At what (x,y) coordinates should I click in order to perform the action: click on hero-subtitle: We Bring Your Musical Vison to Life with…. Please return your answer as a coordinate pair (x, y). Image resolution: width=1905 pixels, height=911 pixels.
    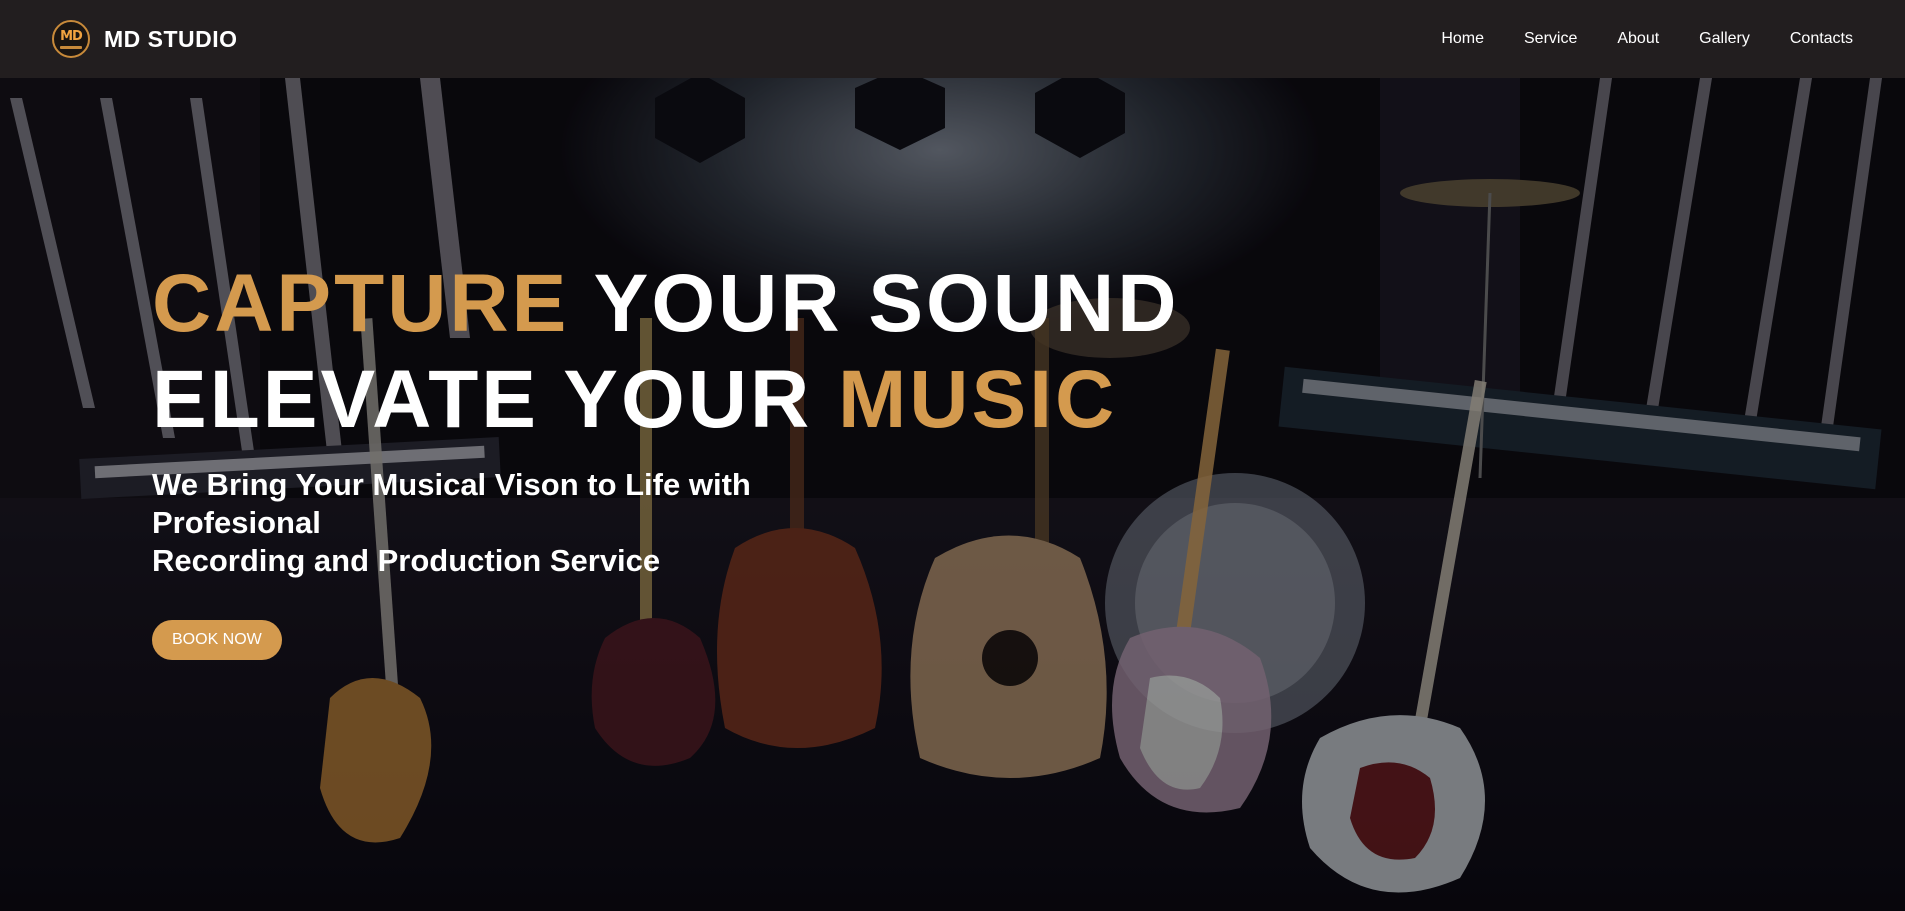
    Looking at the image, I should click on (502, 523).